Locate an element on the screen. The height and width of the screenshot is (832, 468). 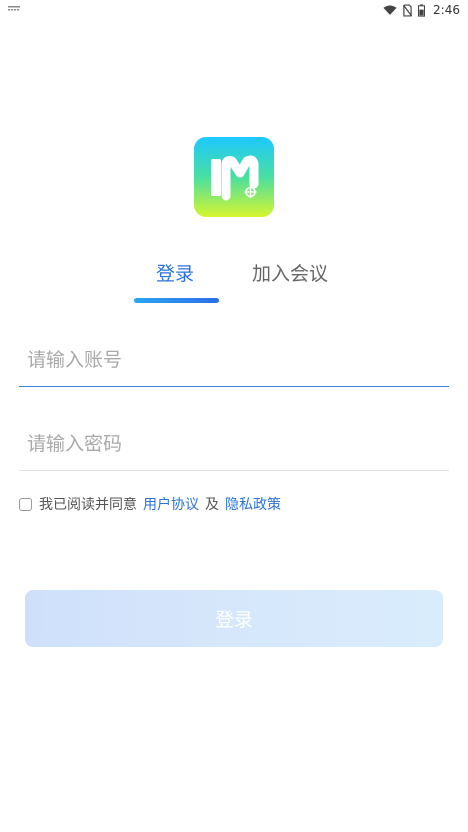
password-input is located at coordinates (234, 444).